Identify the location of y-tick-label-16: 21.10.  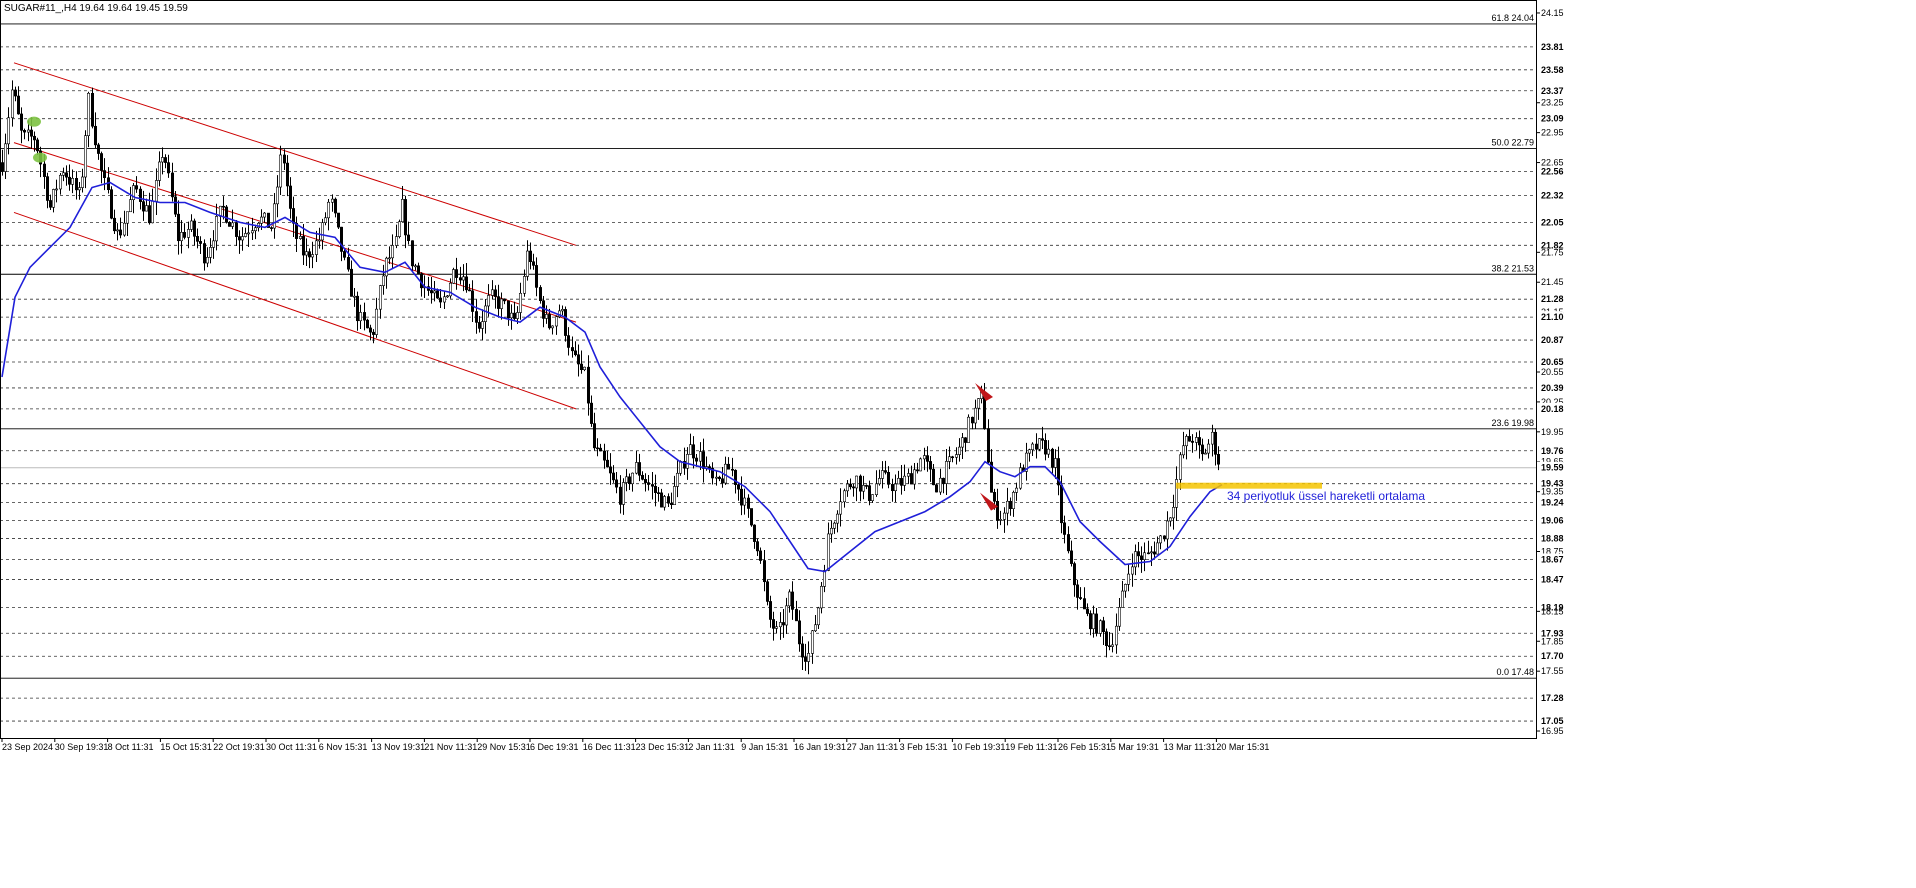
(1552, 317).